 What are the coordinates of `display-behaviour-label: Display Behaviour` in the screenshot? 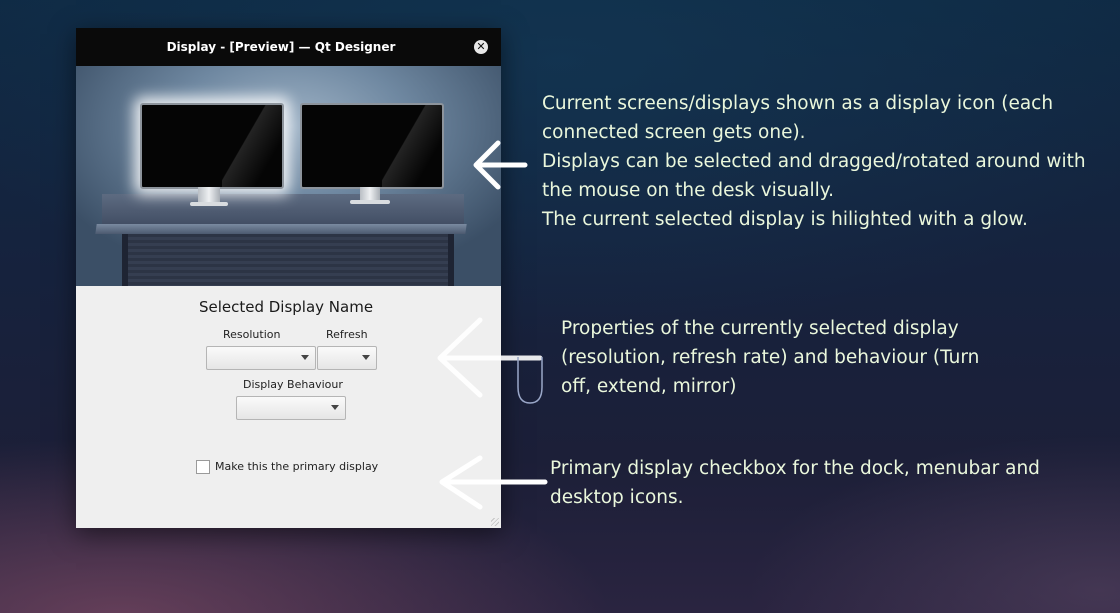 It's located at (293, 384).